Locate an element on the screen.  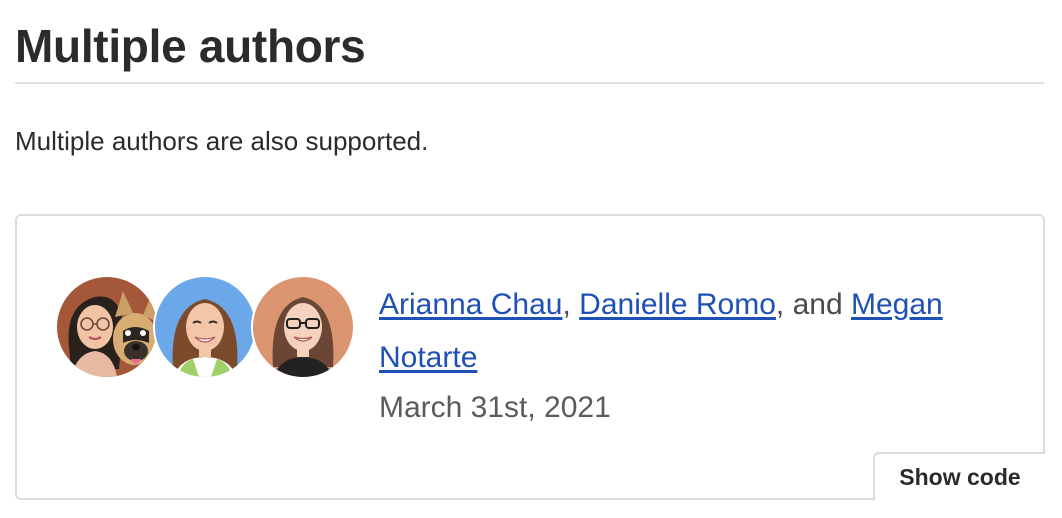
person-with-dog-avatar-icon is located at coordinates (107, 327).